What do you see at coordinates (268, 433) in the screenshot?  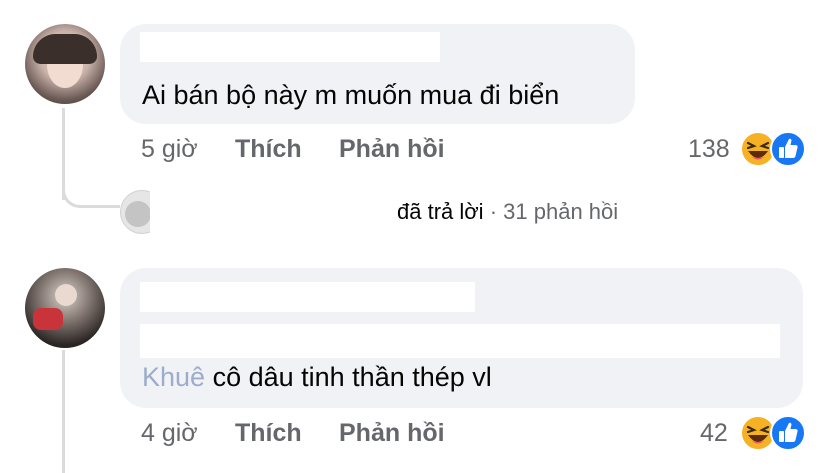 I see `like-button-2: Thích` at bounding box center [268, 433].